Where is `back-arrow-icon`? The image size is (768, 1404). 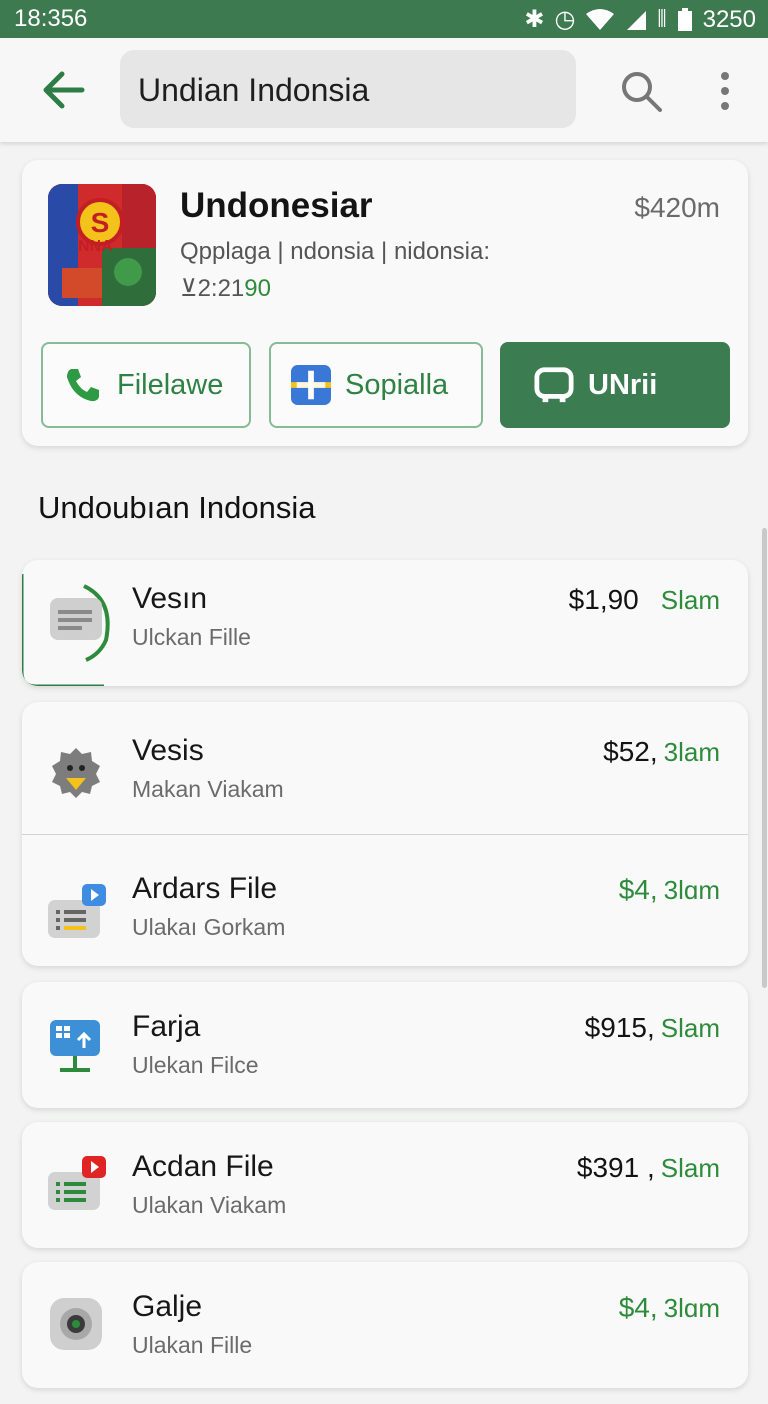 back-arrow-icon is located at coordinates (63, 90).